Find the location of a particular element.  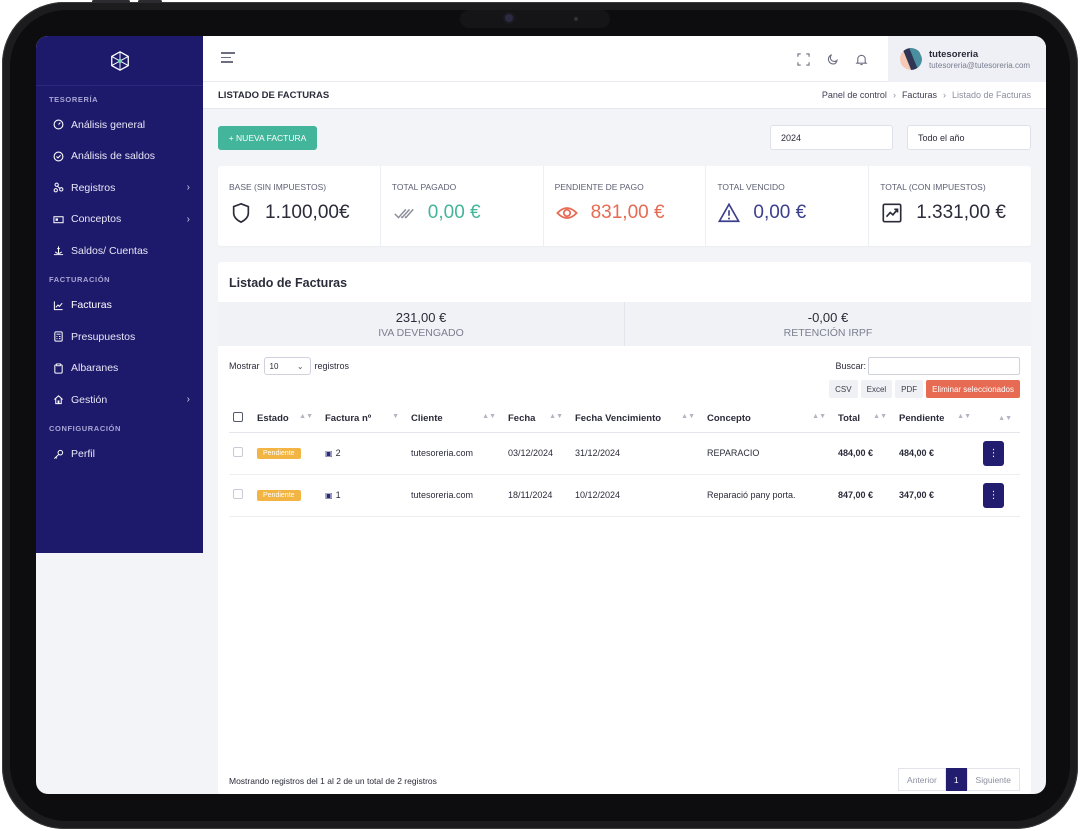

stat-label: PENDIENTE DE PAGO is located at coordinates (599, 187).